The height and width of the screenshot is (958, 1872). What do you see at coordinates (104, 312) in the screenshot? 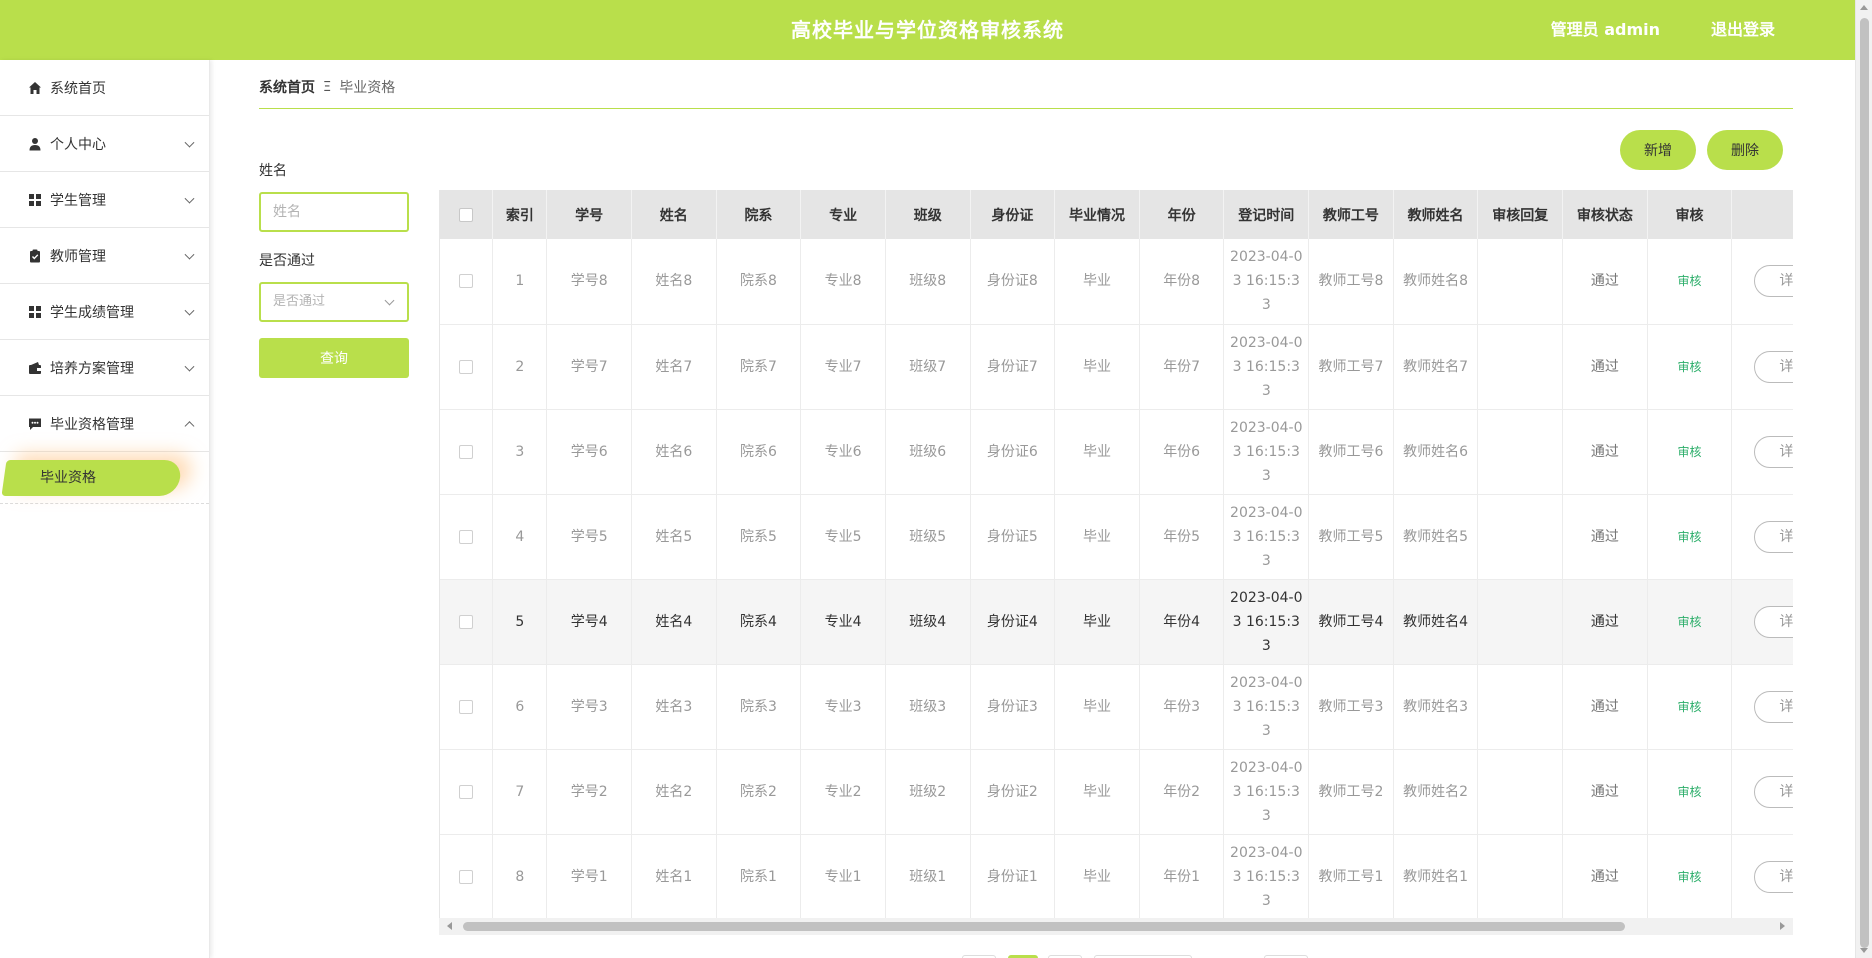
I see `sidebar-item-score-management: 学生成绩管理` at bounding box center [104, 312].